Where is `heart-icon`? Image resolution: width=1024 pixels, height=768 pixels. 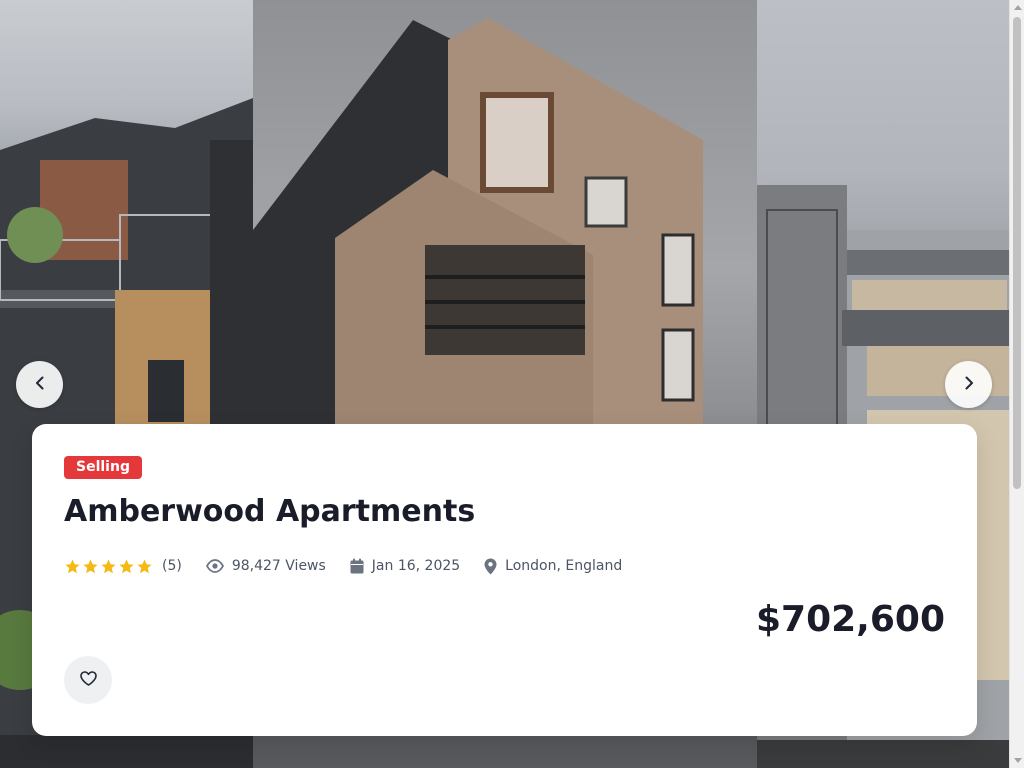
heart-icon is located at coordinates (88, 680).